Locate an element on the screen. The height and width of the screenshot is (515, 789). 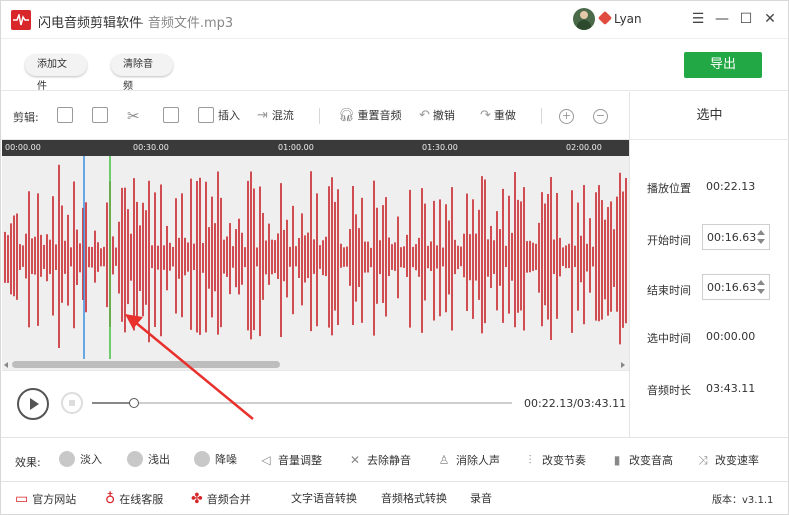
merge-link: ✤ 音频合并 is located at coordinates (221, 499).